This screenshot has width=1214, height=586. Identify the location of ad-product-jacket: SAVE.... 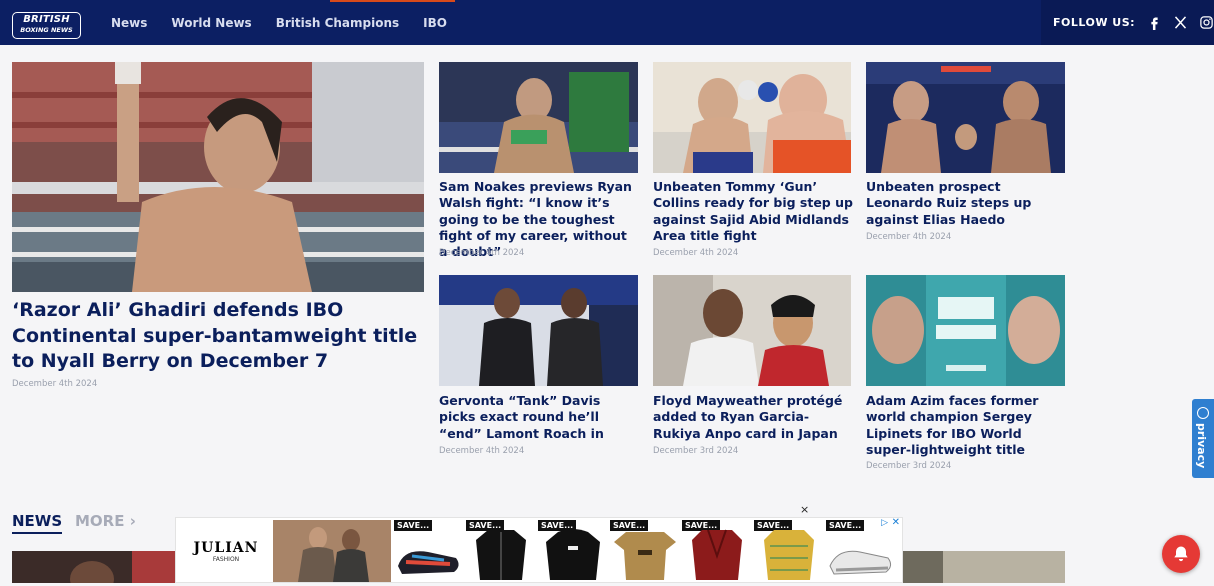
(501, 551).